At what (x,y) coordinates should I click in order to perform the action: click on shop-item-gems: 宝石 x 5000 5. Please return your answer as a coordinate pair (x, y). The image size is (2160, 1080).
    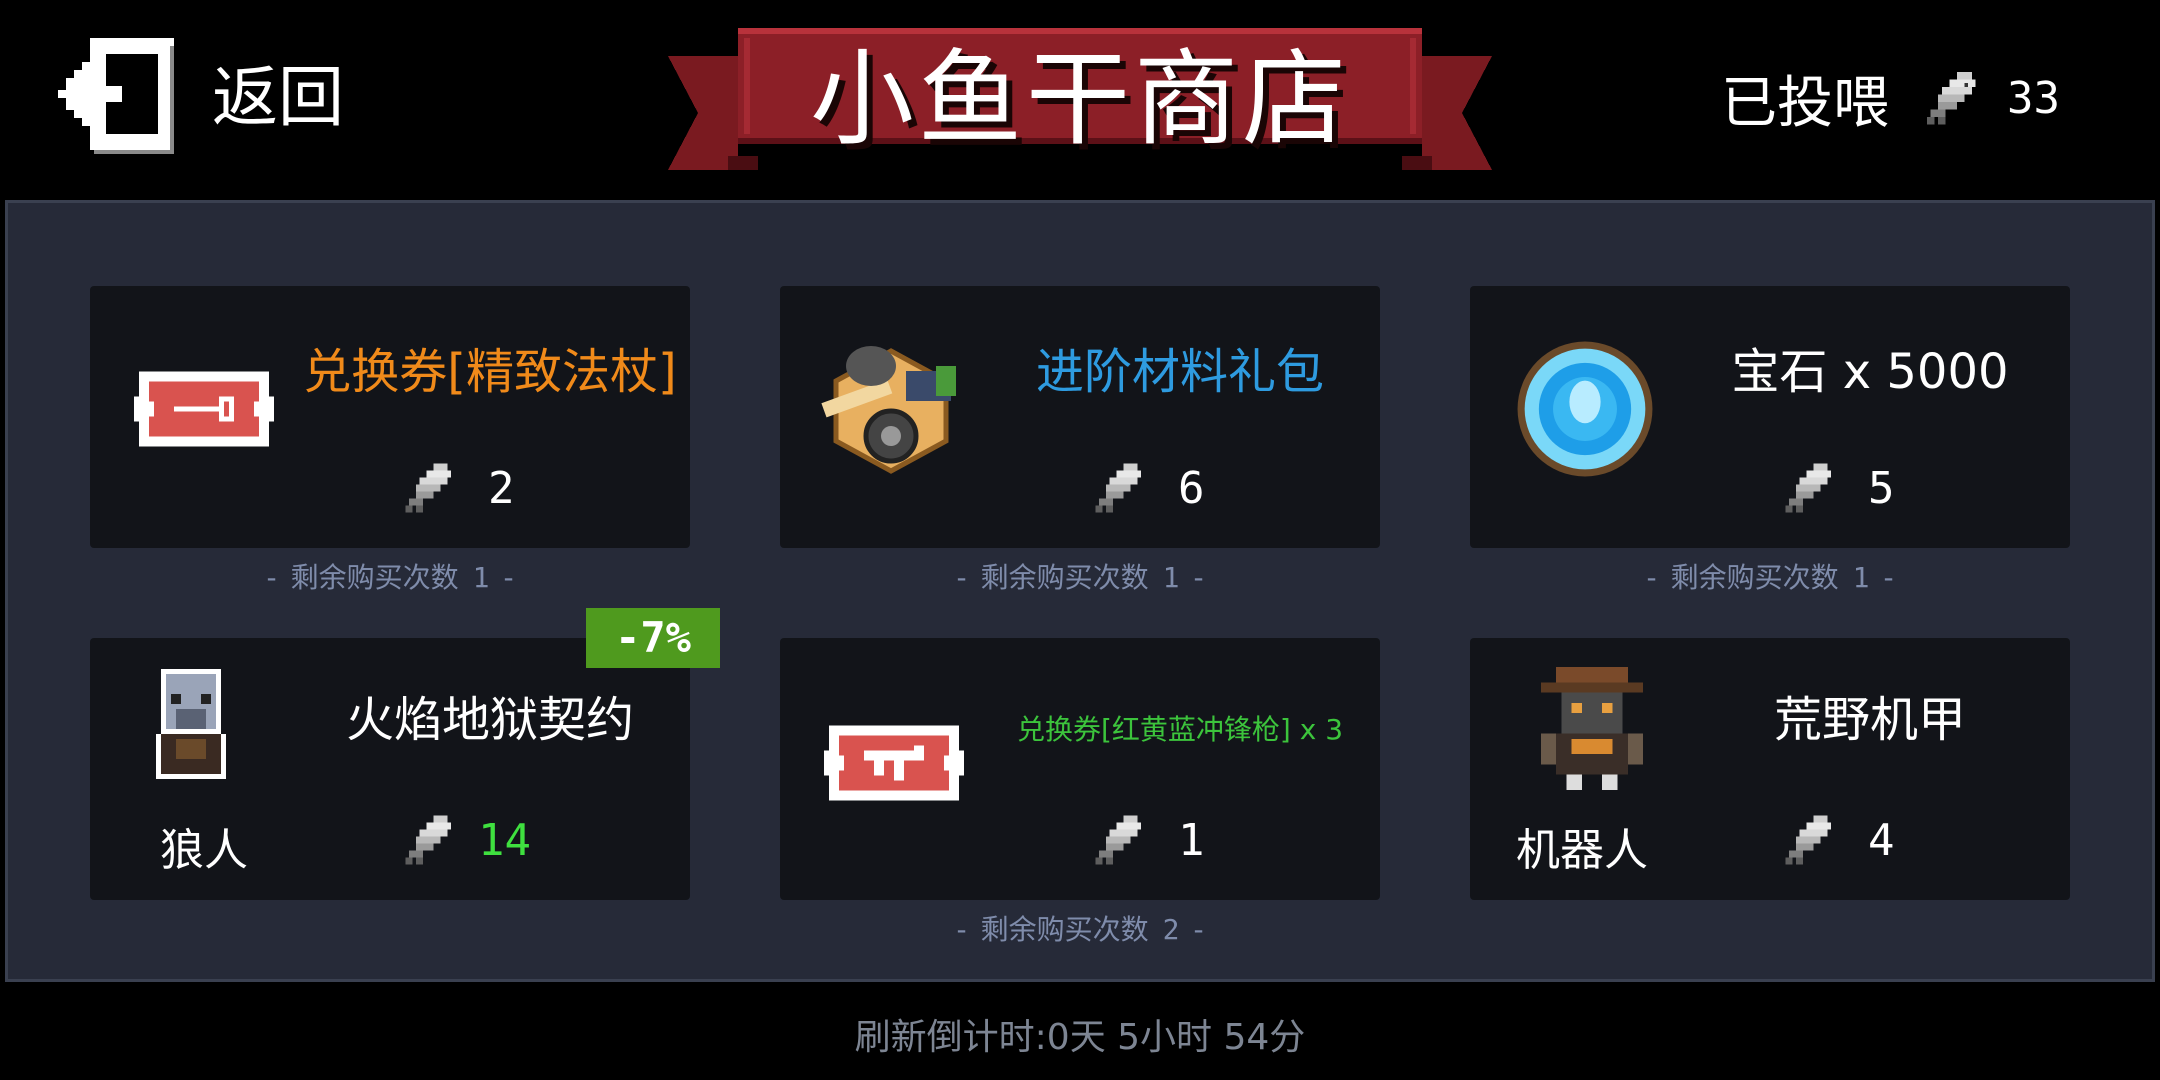
    Looking at the image, I should click on (1770, 417).